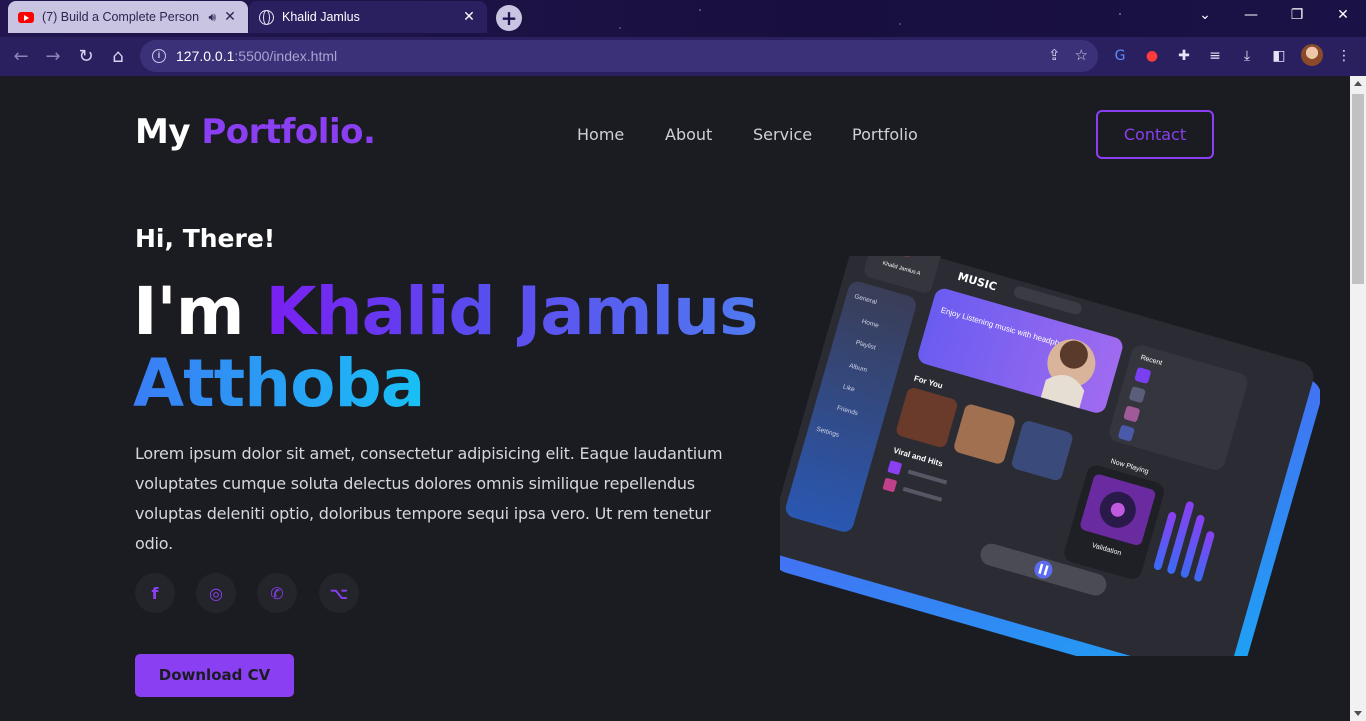 The width and height of the screenshot is (1366, 721). What do you see at coordinates (1247, 56) in the screenshot?
I see `download-icon: ⤓` at bounding box center [1247, 56].